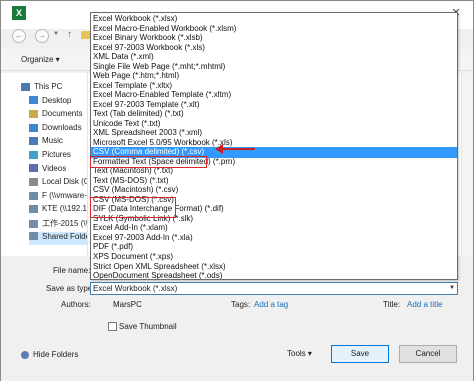 This screenshot has width=474, height=381. I want to click on nav-item-label: Local Disk (C, so click(66, 182).